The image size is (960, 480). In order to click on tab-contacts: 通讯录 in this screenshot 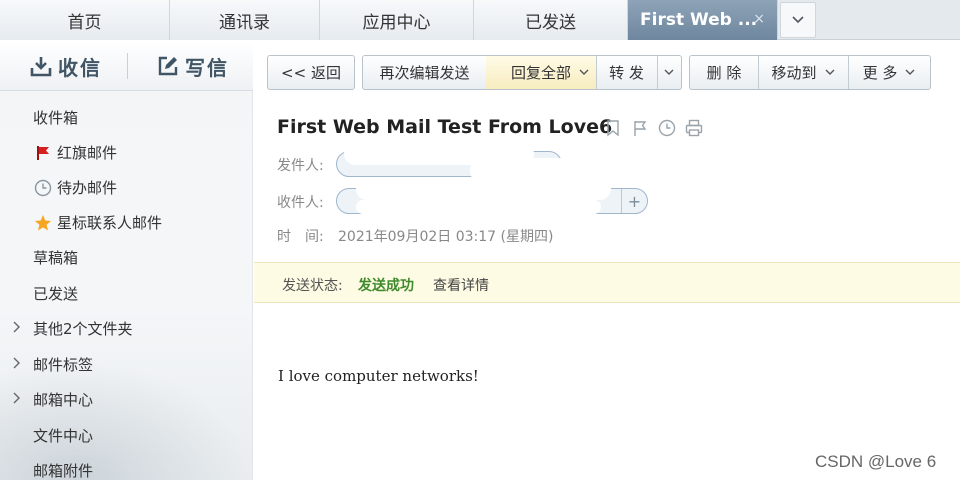, I will do `click(245, 20)`.